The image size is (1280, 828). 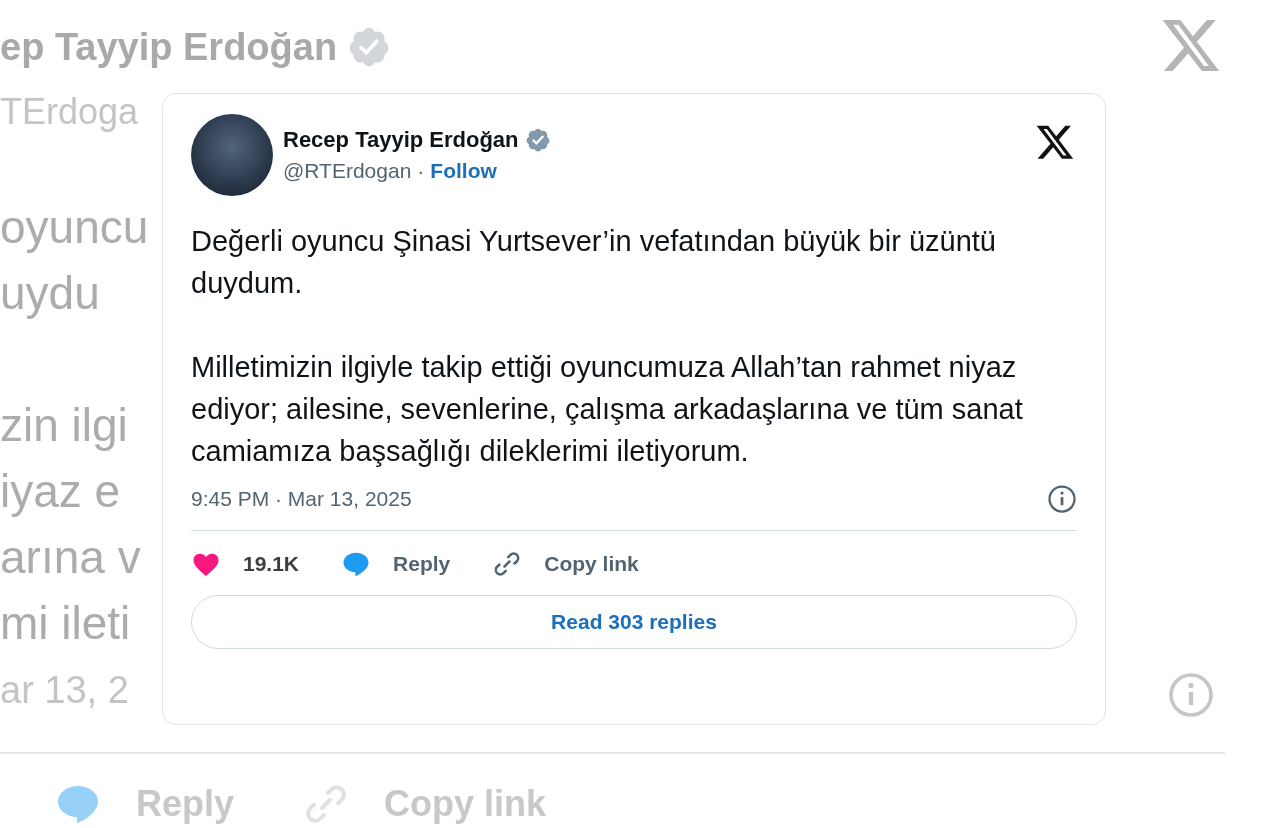 What do you see at coordinates (169, 47) in the screenshot?
I see `author-name: ep Tayyip Erdoğan` at bounding box center [169, 47].